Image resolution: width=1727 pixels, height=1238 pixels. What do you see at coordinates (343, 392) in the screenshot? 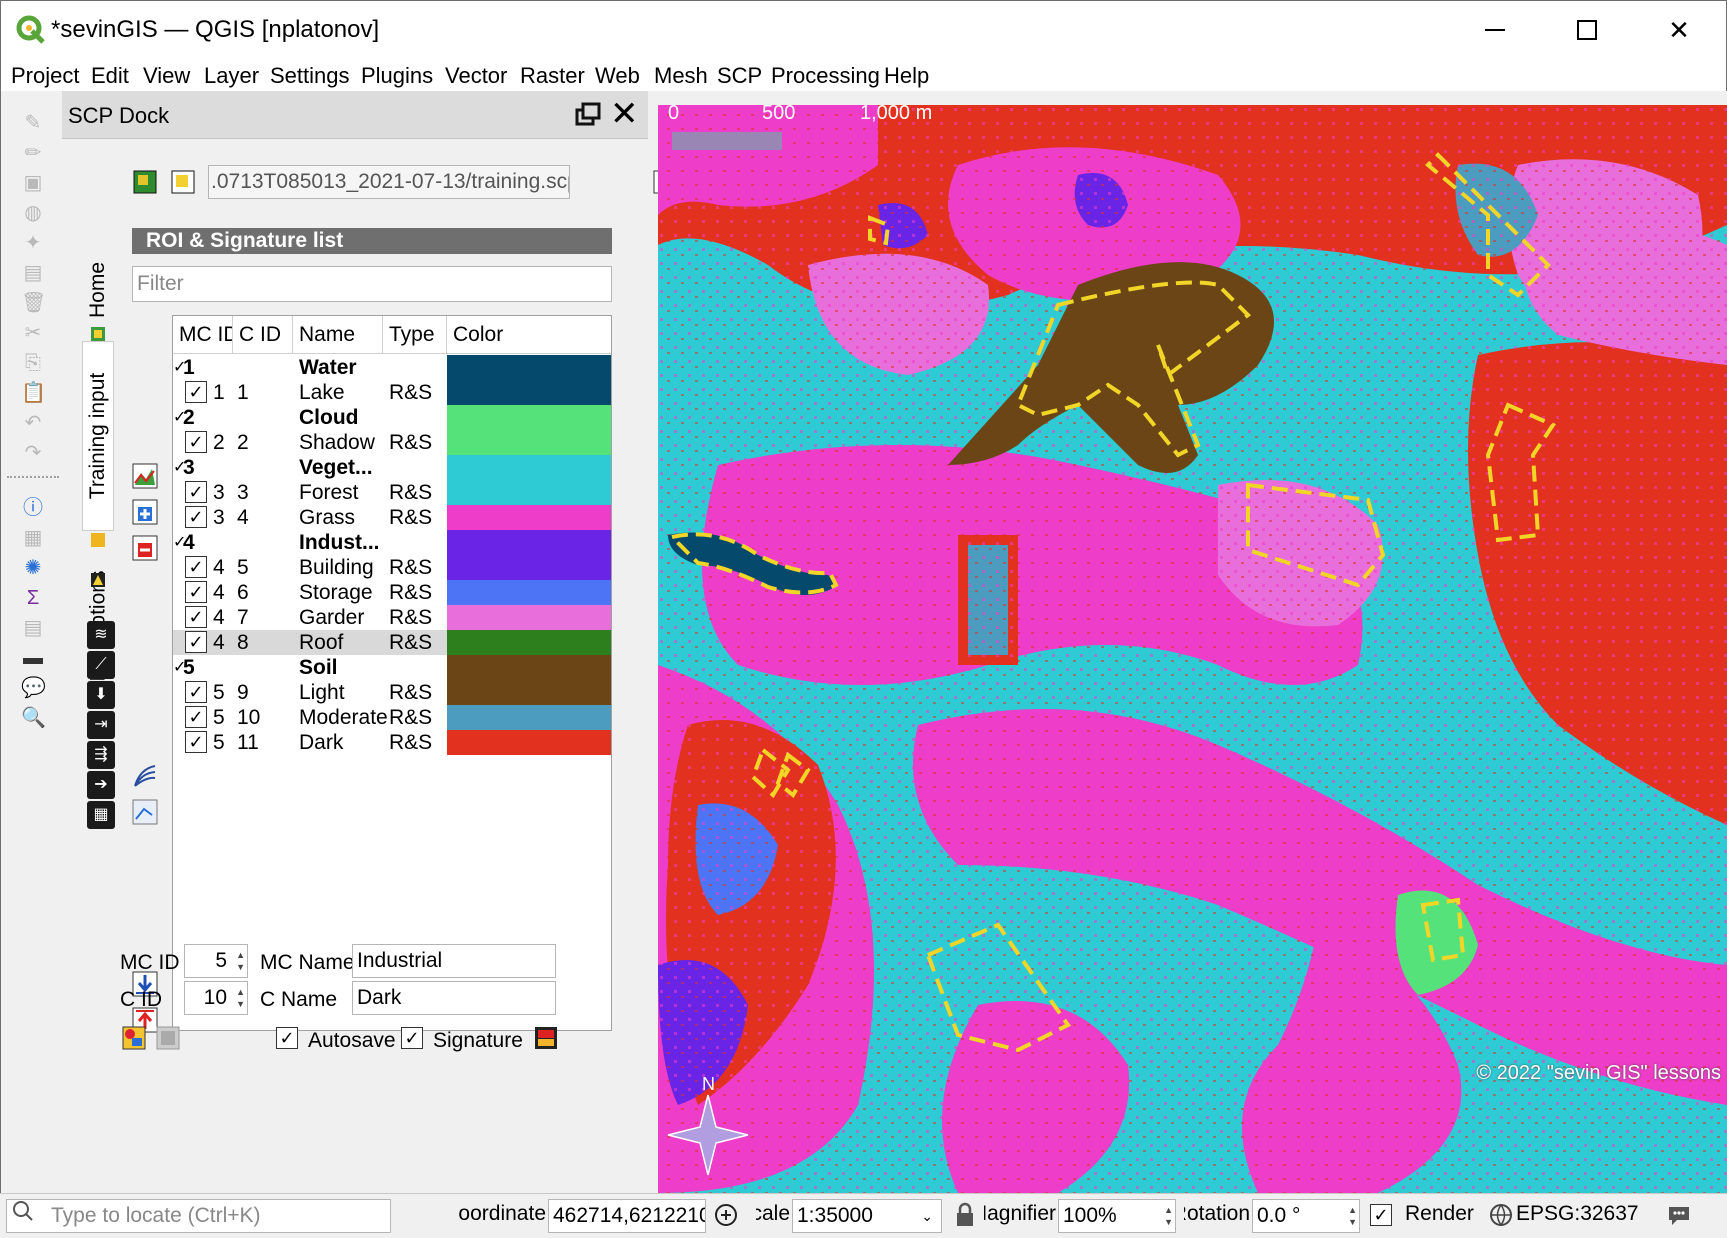
I see `class-name-cell: Lake` at bounding box center [343, 392].